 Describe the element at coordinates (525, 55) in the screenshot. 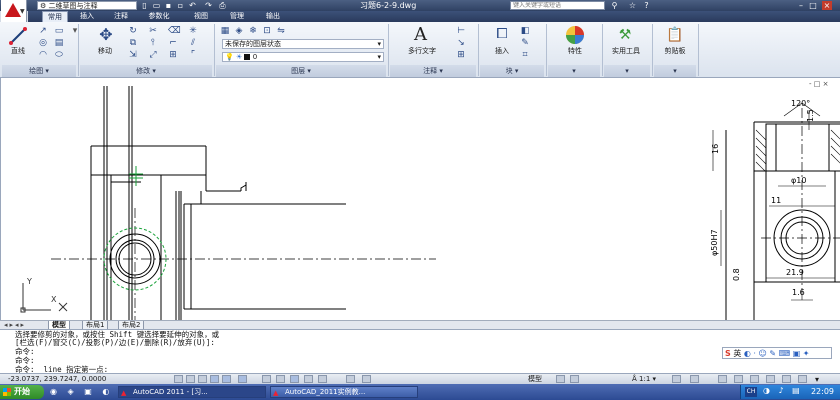

I see `attribute-icon: ⌗` at that location.